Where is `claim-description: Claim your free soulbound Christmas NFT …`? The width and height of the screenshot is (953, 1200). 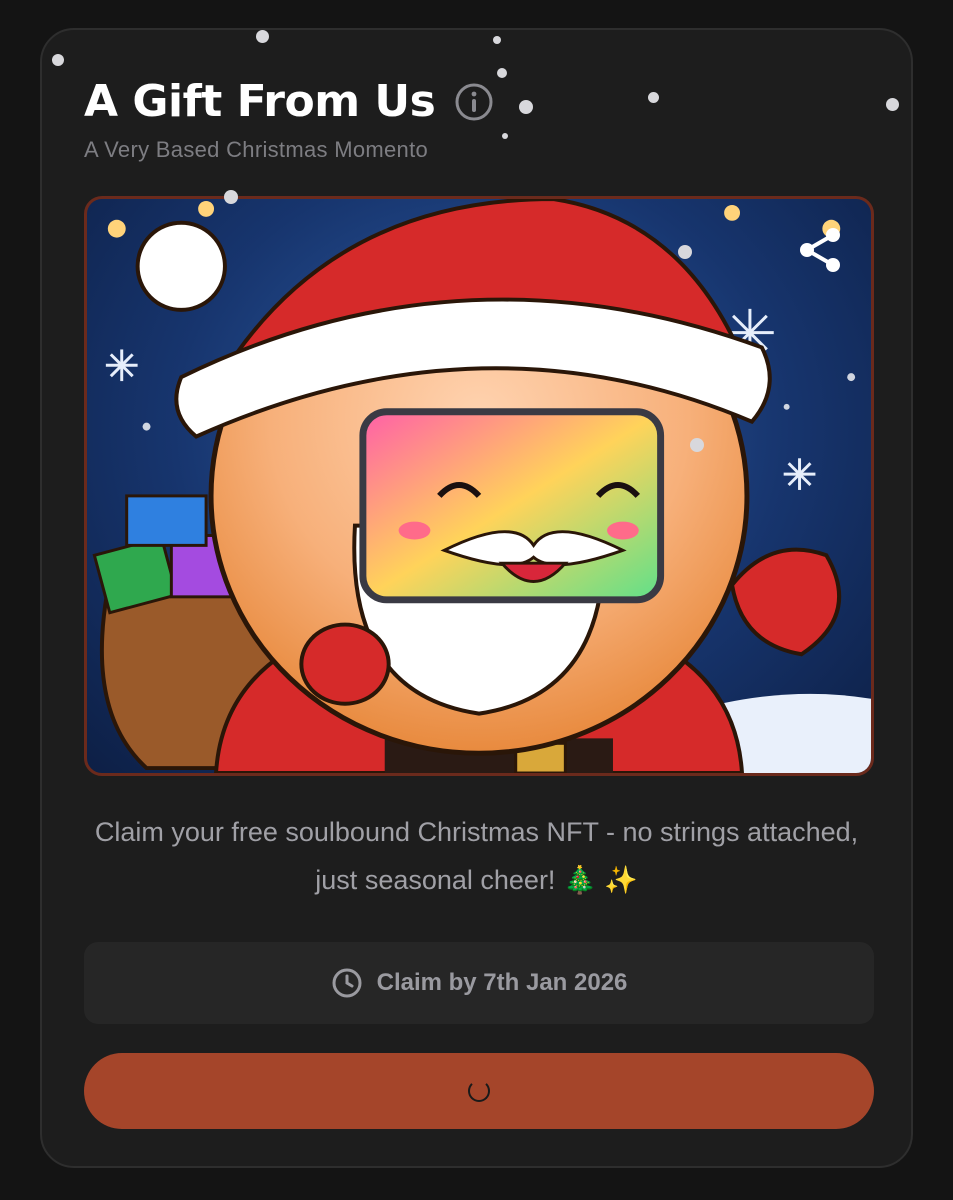
claim-description: Claim your free soulbound Christmas NFT … is located at coordinates (476, 856).